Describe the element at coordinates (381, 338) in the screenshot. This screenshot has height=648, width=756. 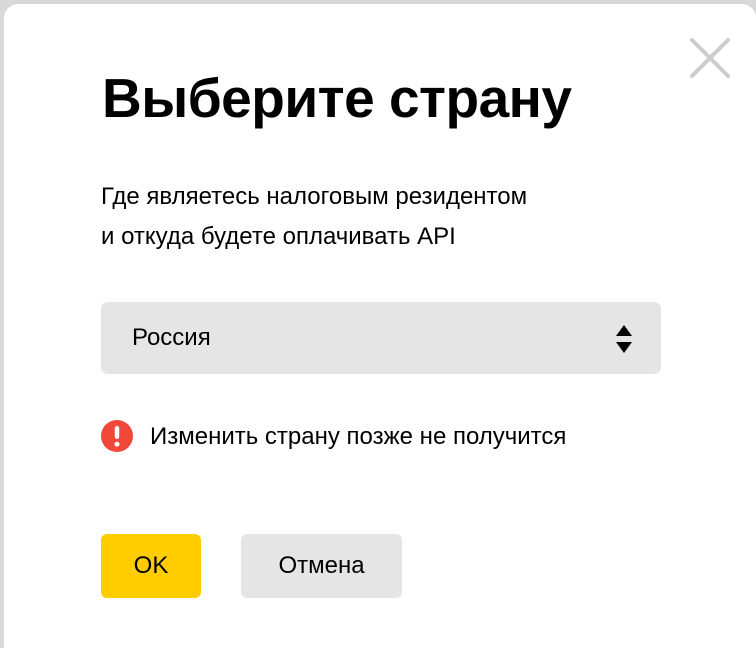
I see `country-select: Россия` at that location.